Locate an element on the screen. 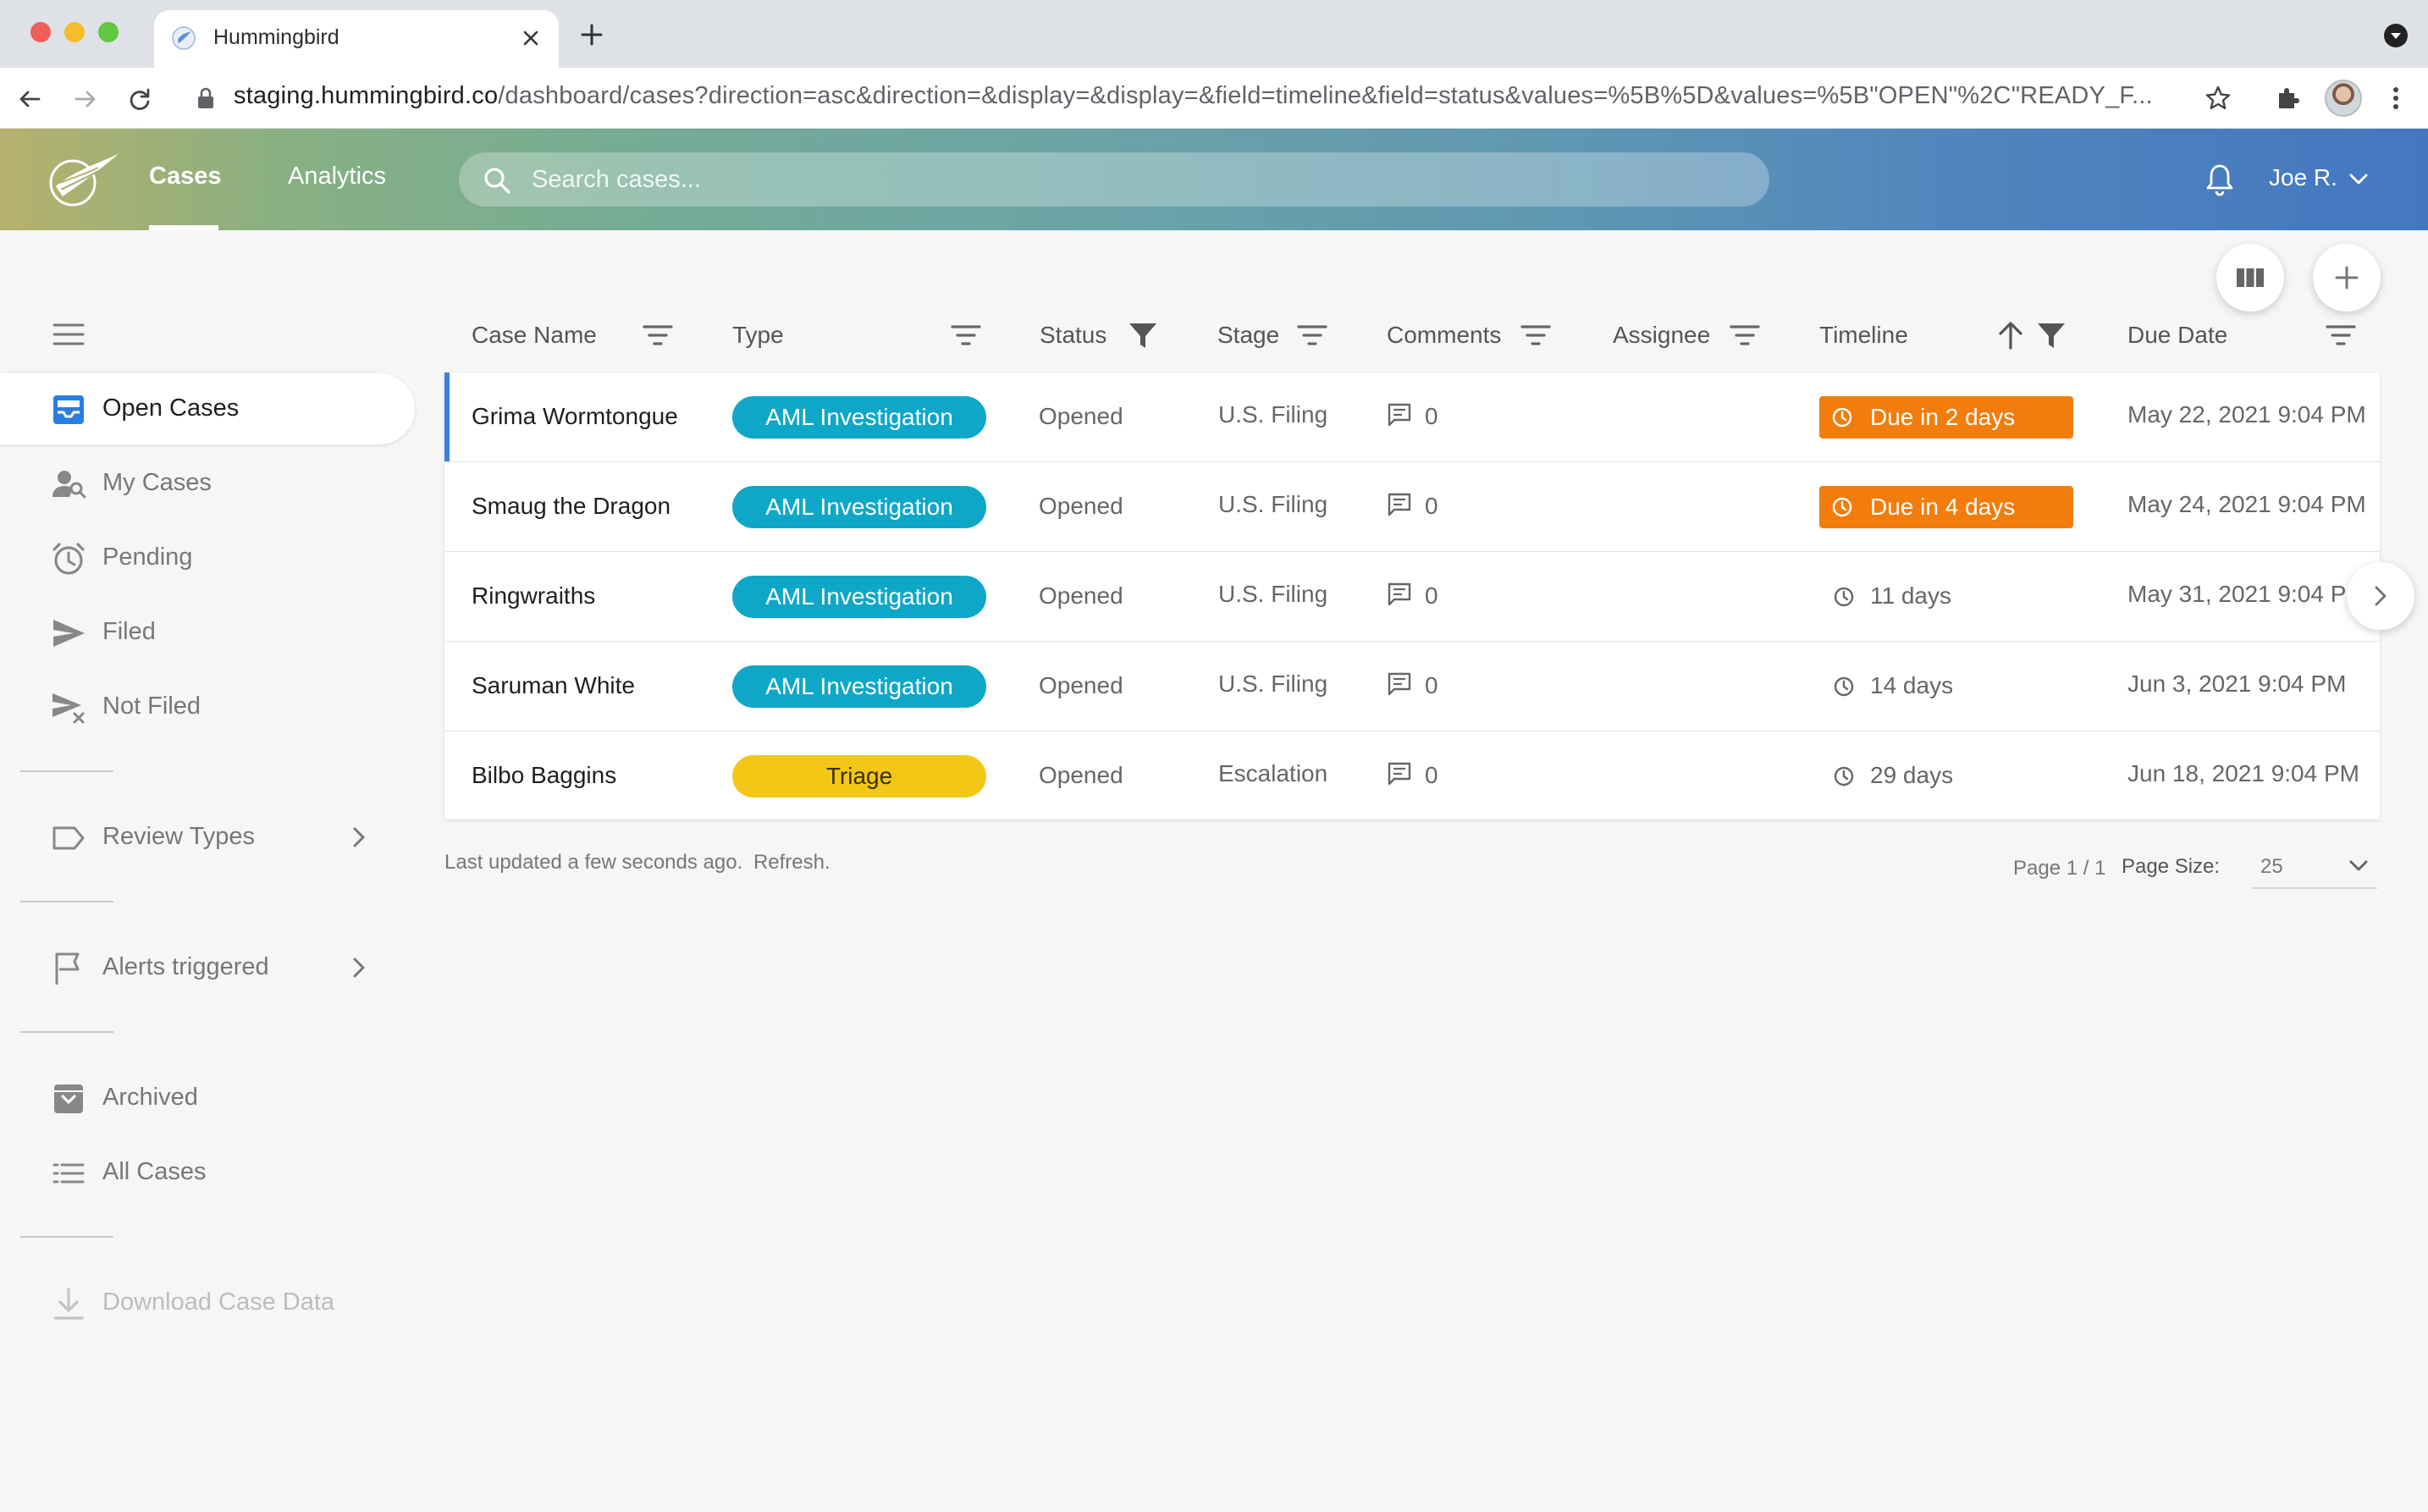 Image resolution: width=2428 pixels, height=1512 pixels. sidebar-item-label: Filed is located at coordinates (129, 631).